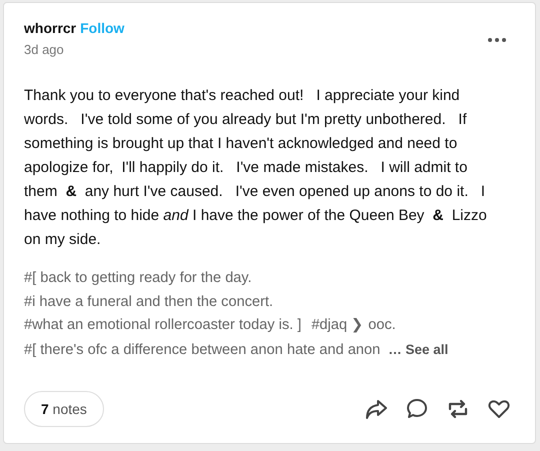  I want to click on tag-link: #djaq ❯ ooc., so click(353, 325).